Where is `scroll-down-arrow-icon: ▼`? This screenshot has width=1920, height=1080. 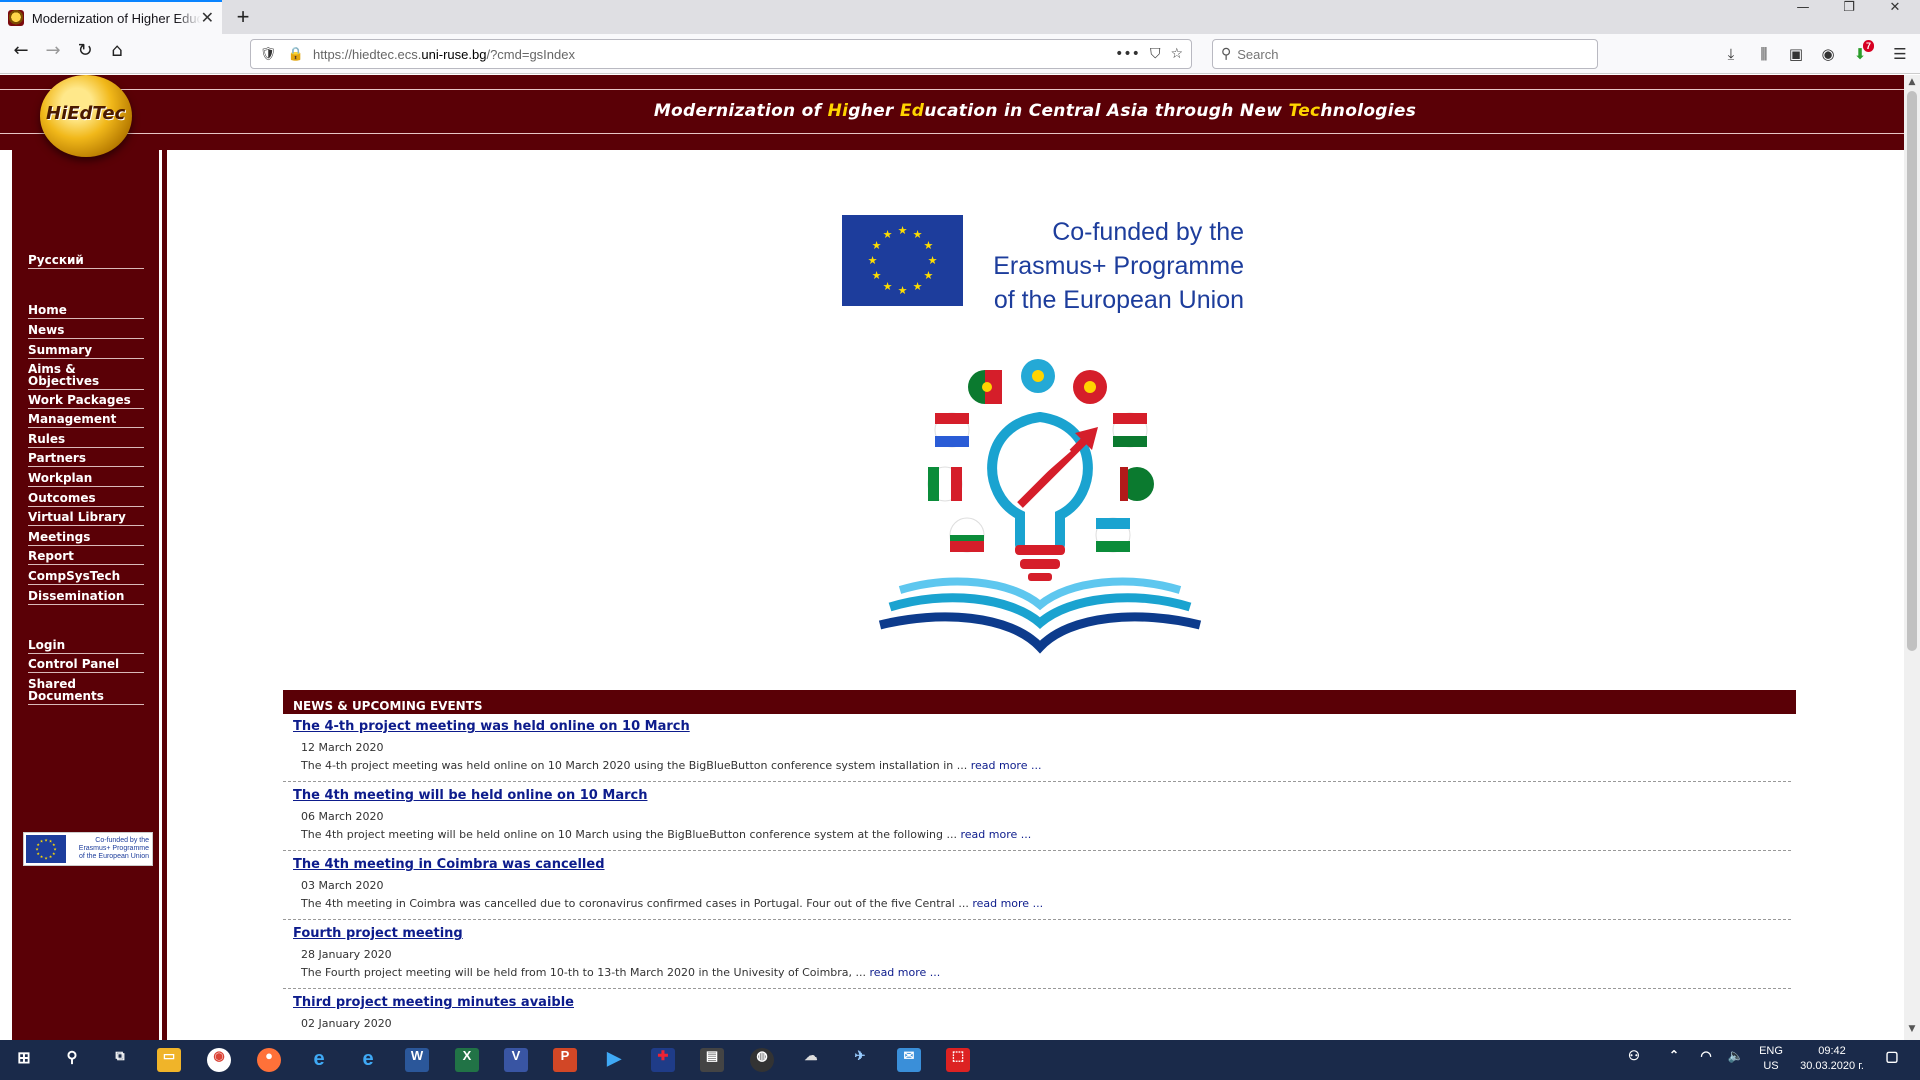
scroll-down-arrow-icon: ▼ is located at coordinates (1912, 1031).